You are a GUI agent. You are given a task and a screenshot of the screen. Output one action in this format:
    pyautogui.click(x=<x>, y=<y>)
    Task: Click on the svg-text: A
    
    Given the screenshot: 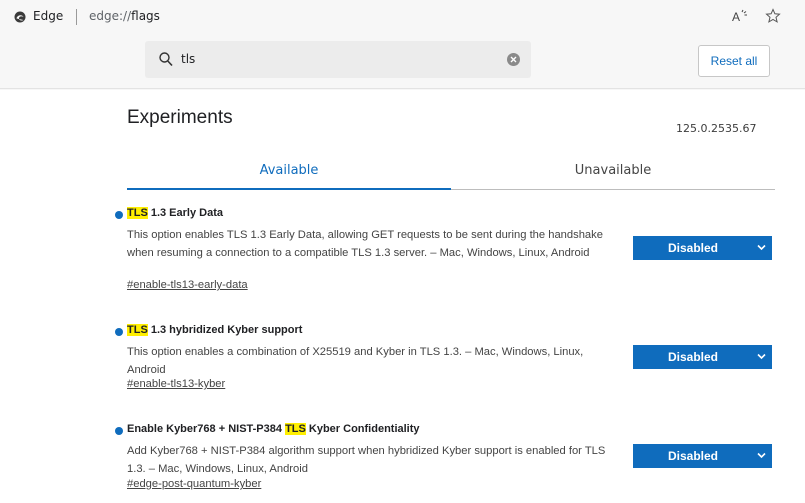 What is the action you would take?
    pyautogui.click(x=736, y=16)
    